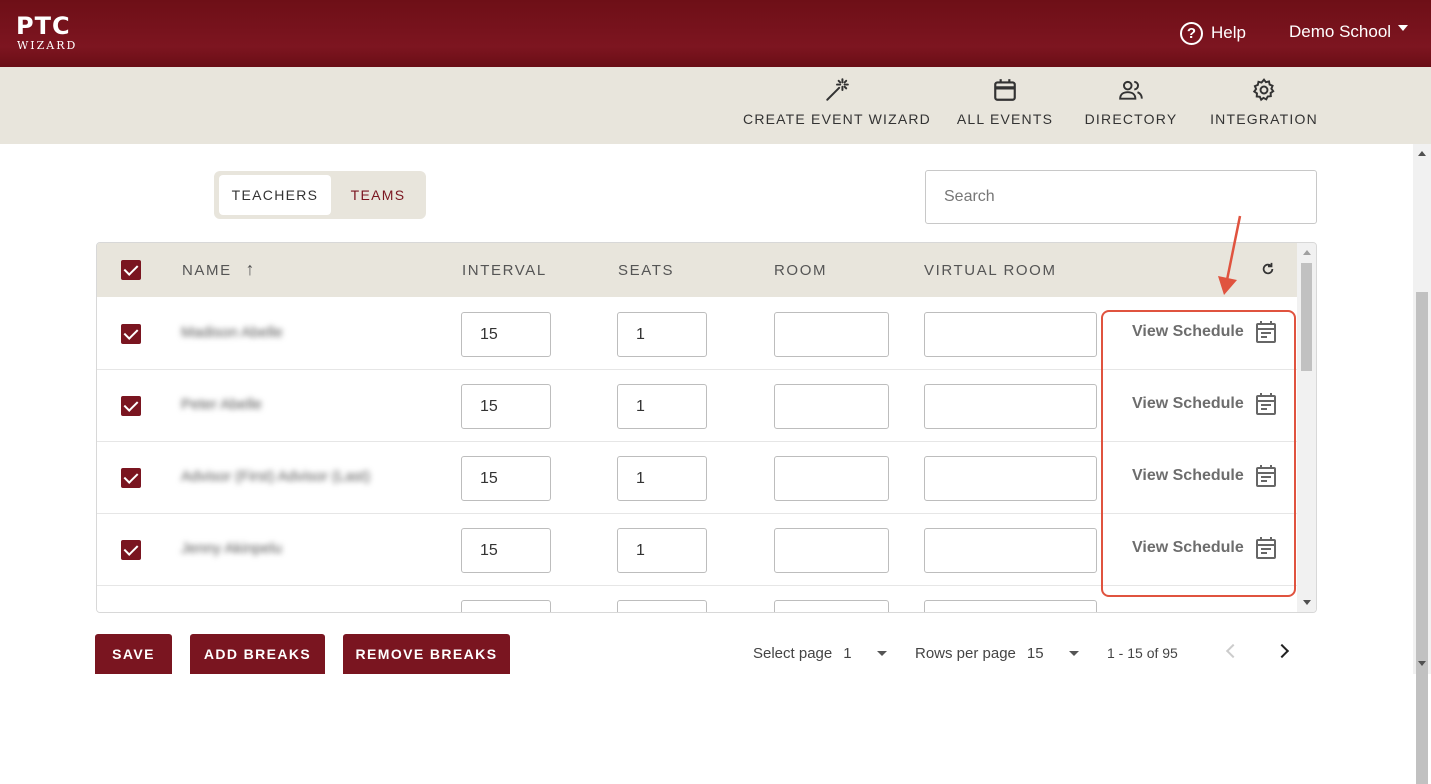  Describe the element at coordinates (1121, 197) in the screenshot. I see `search-input` at that location.